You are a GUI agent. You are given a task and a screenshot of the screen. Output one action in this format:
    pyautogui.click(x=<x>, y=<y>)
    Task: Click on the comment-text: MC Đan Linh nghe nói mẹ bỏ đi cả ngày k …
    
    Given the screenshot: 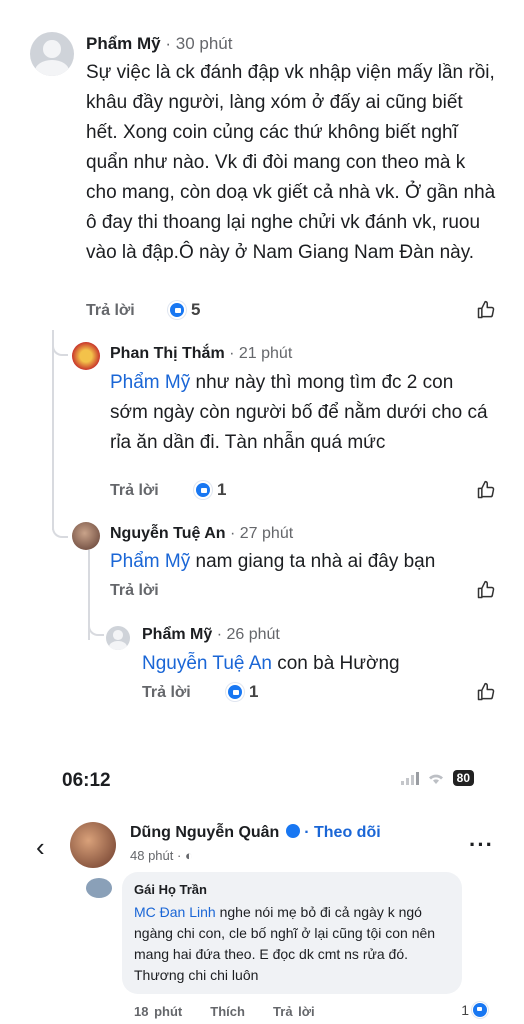 What is the action you would take?
    pyautogui.click(x=285, y=943)
    